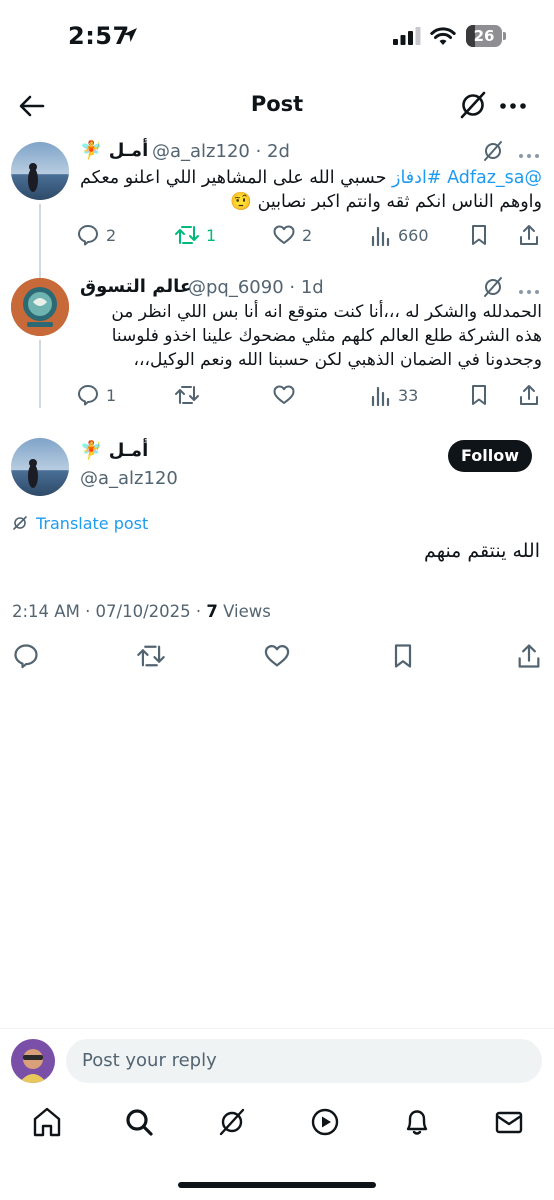  I want to click on divider, so click(277, 1028).